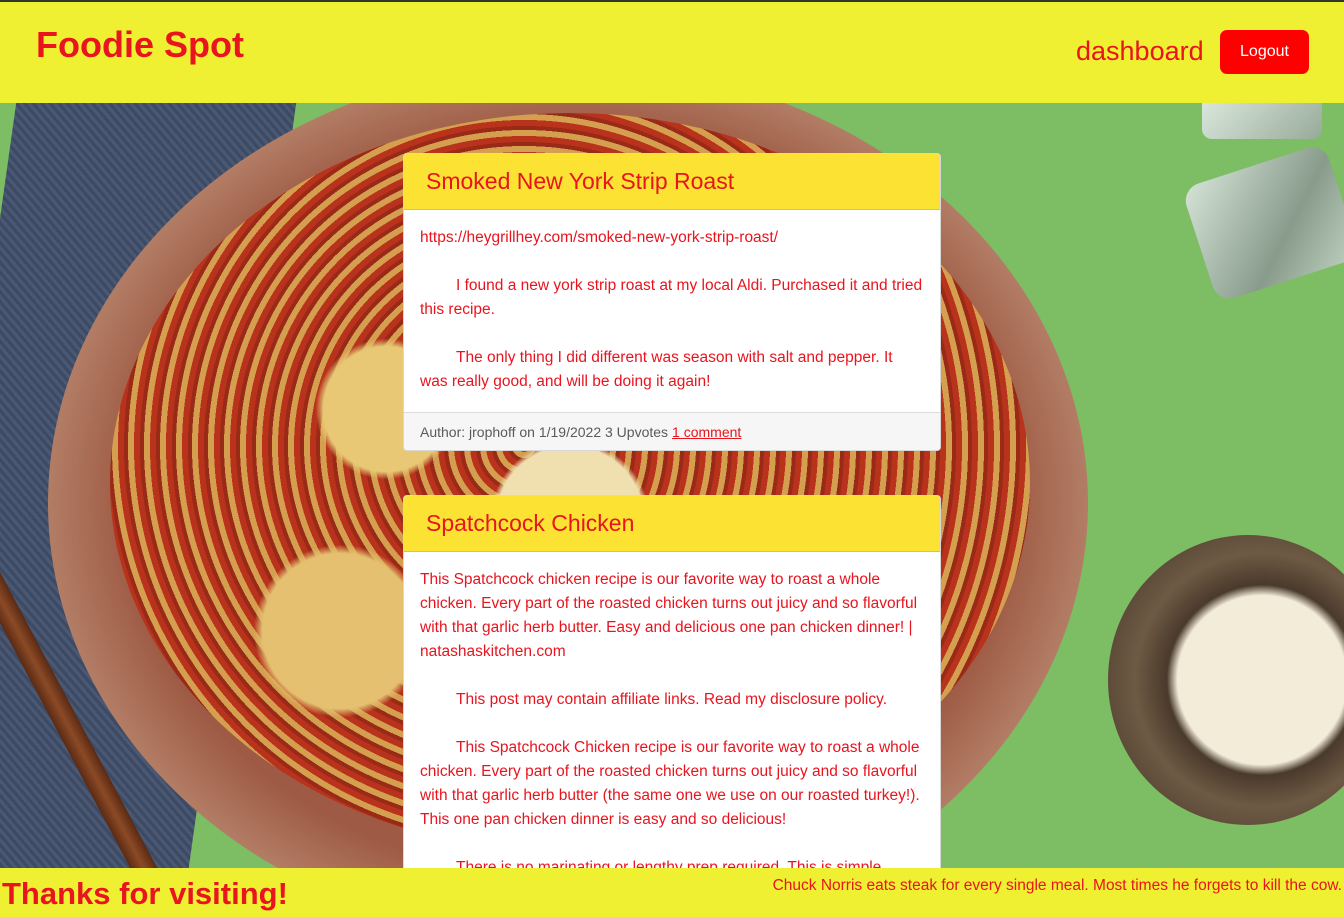 The width and height of the screenshot is (1344, 917). Describe the element at coordinates (706, 432) in the screenshot. I see `comments-link: 1 comment` at that location.